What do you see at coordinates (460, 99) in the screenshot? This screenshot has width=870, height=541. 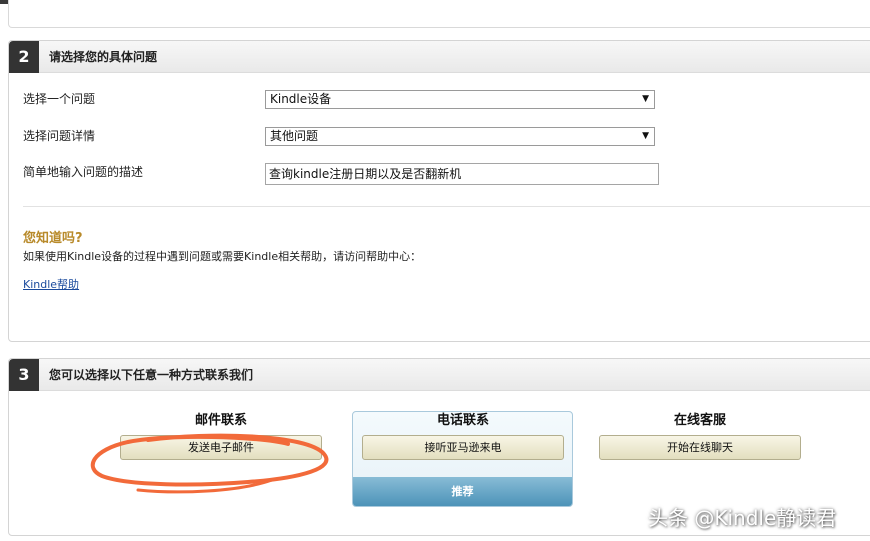 I see `issue-select: Kindle设备 ▼` at bounding box center [460, 99].